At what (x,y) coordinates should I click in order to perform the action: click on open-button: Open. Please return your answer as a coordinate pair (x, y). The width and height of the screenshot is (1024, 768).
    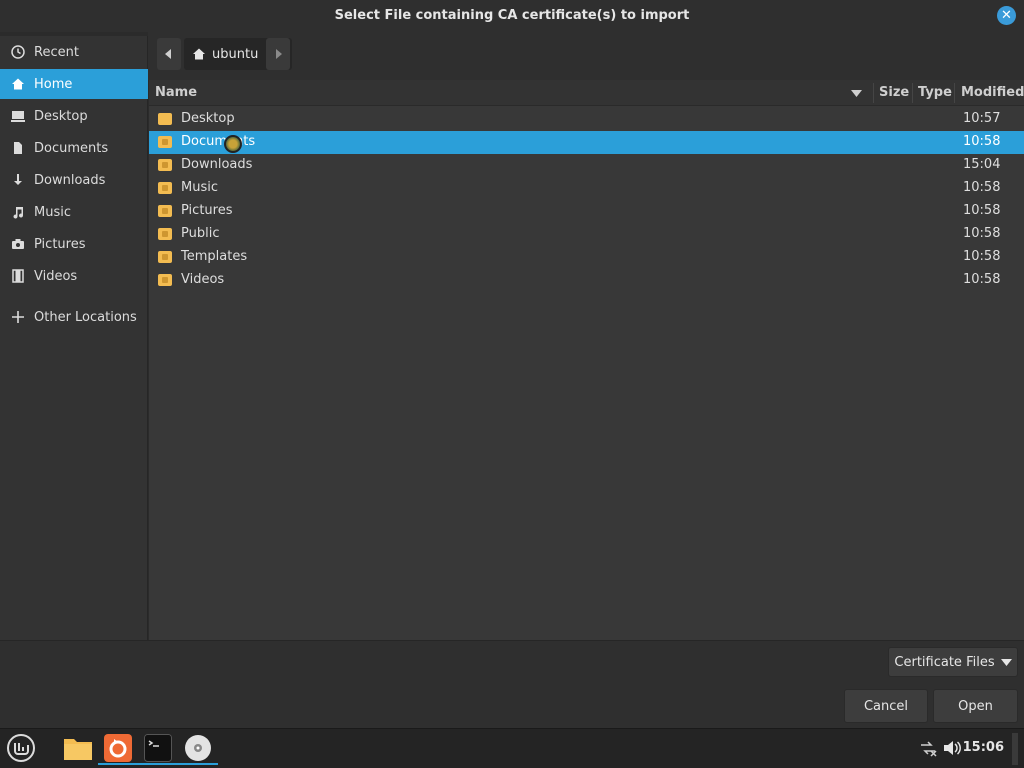
    Looking at the image, I should click on (975, 706).